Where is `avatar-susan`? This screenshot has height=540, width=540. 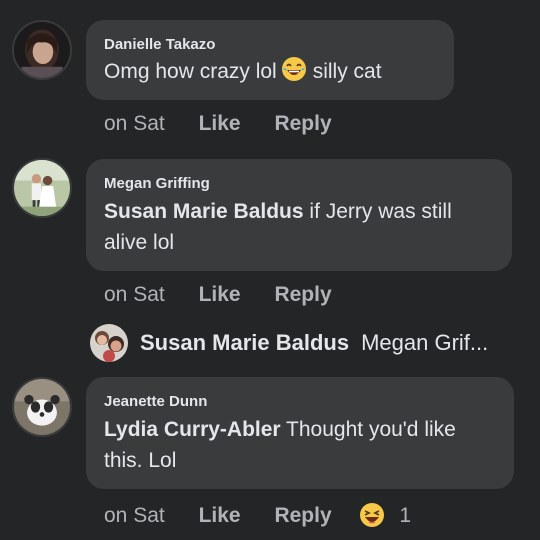 avatar-susan is located at coordinates (109, 343).